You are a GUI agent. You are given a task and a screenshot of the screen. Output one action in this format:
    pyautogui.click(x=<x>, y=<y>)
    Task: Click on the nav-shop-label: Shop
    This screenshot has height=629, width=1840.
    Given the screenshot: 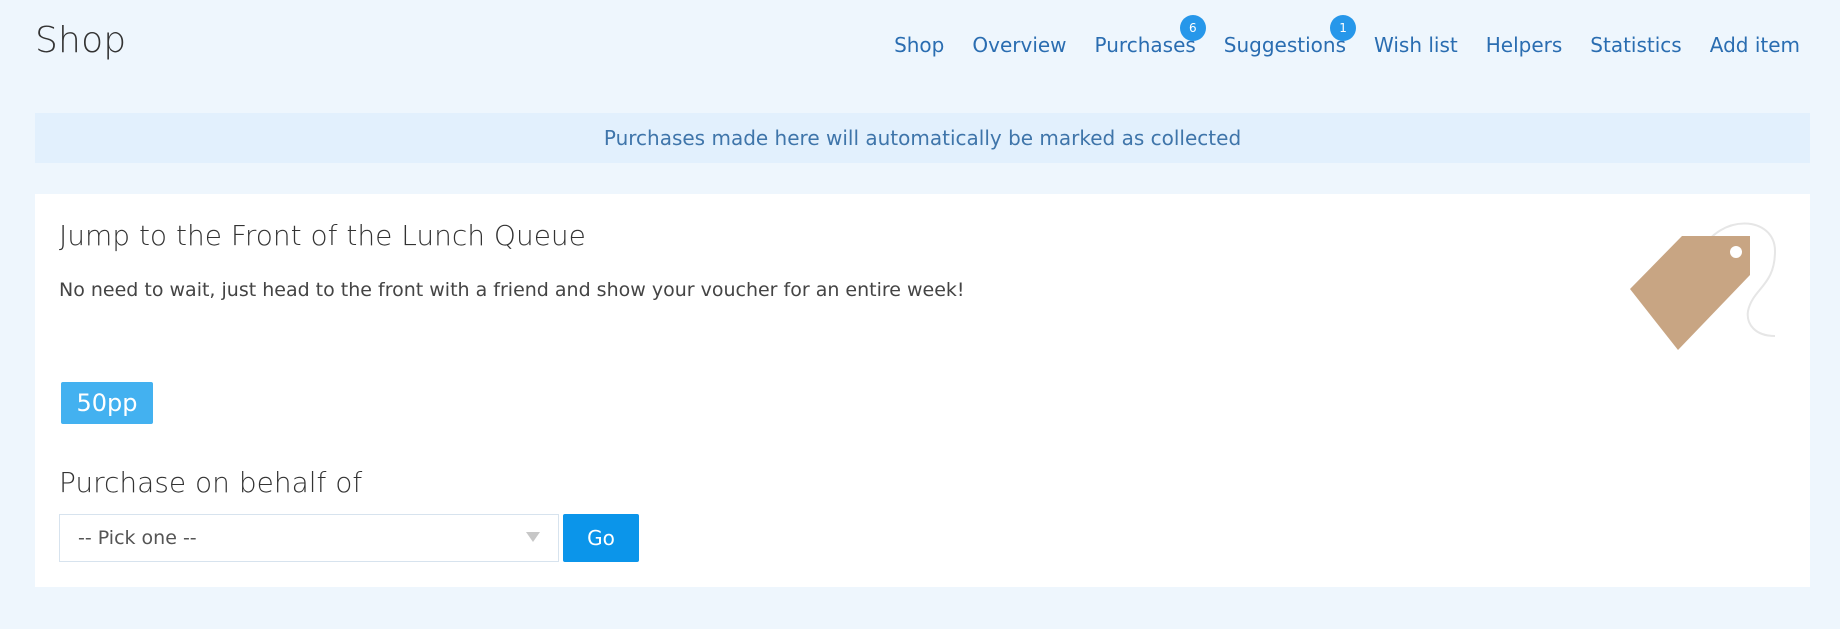 What is the action you would take?
    pyautogui.click(x=919, y=45)
    